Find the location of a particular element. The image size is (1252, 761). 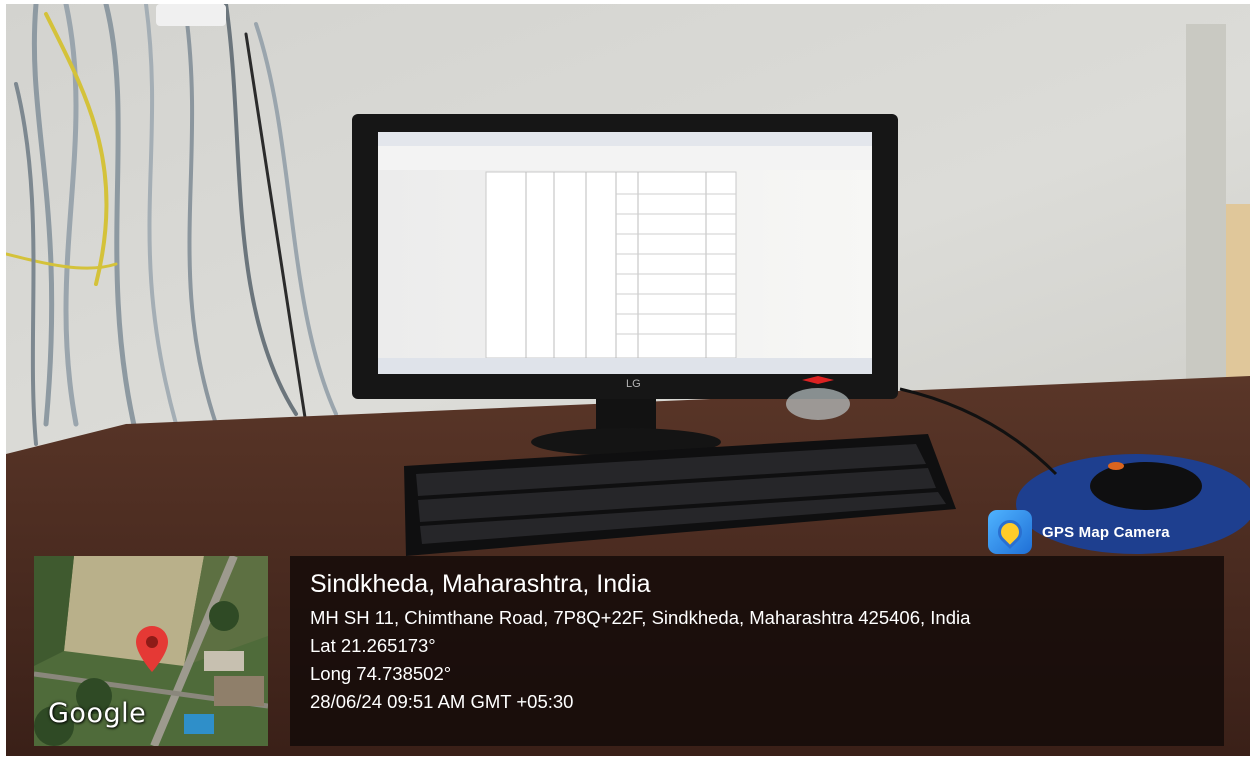

latitude: Lat 21.265173° is located at coordinates (373, 645).